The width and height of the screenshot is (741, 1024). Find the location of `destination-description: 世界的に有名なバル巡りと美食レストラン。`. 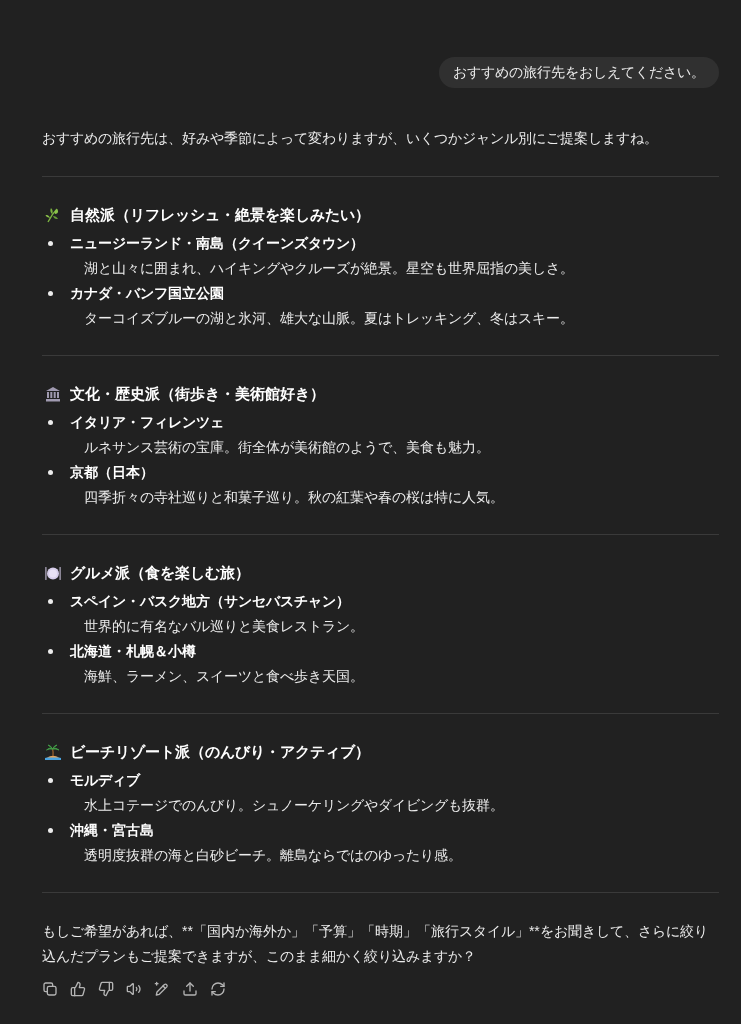

destination-description: 世界的に有名なバル巡りと美食レストラン。 is located at coordinates (224, 626).